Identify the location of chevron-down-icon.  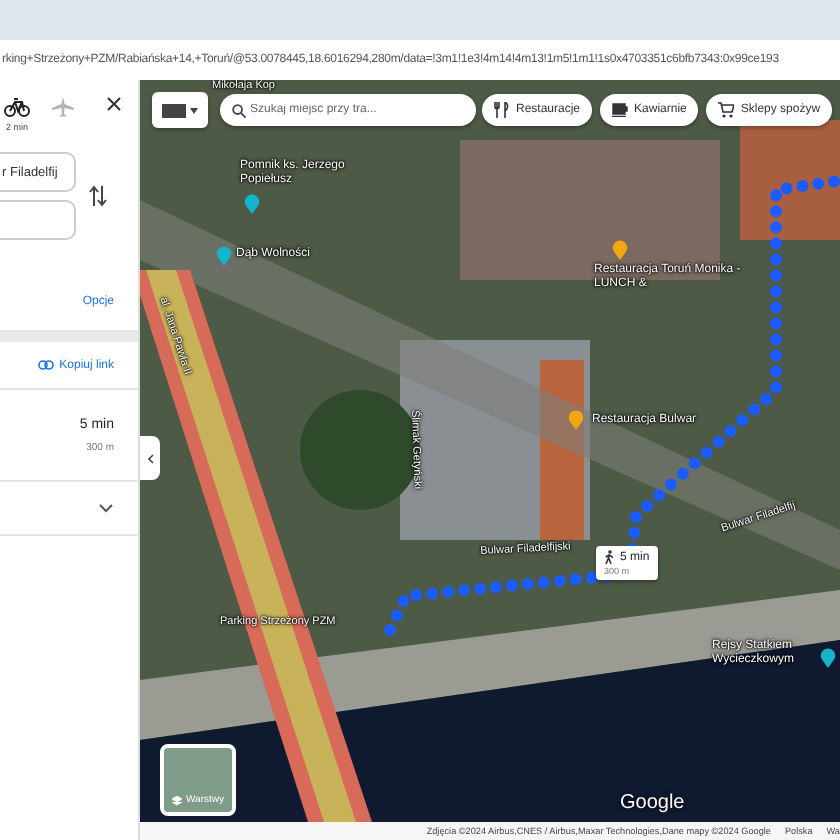
(106, 508).